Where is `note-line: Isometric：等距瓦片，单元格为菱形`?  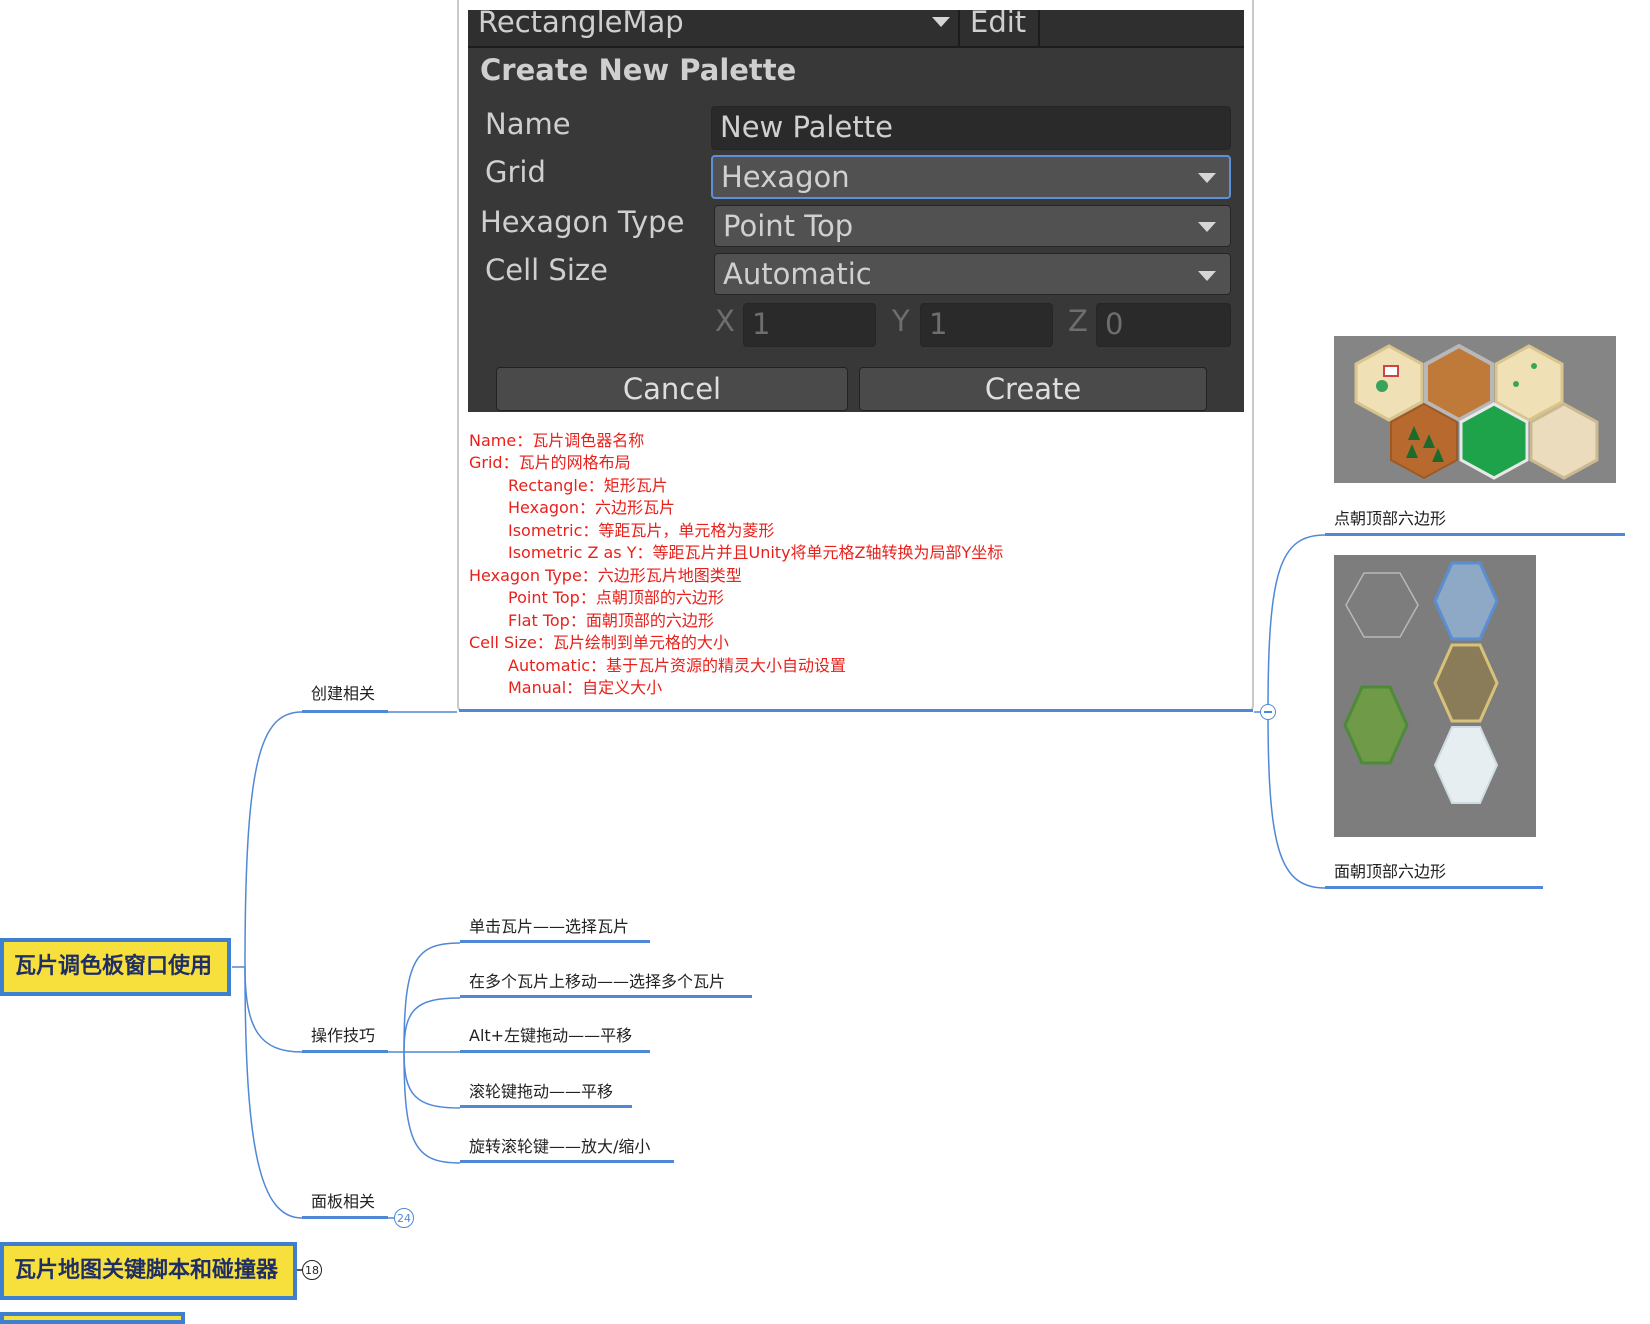
note-line: Isometric：等距瓦片，单元格为菱形 is located at coordinates (641, 530).